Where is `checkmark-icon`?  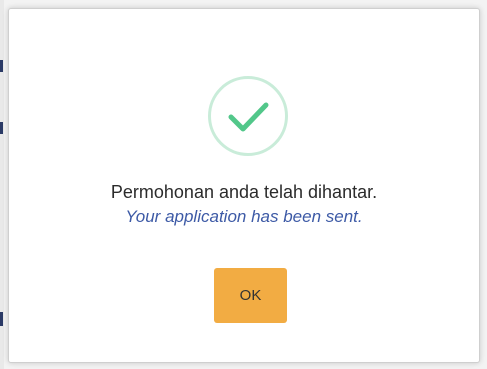
checkmark-icon is located at coordinates (248, 117).